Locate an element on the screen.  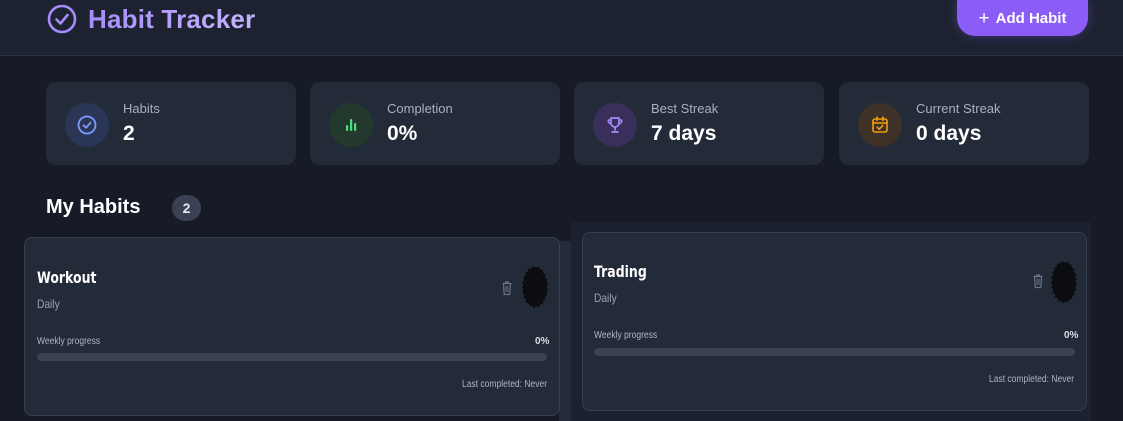
stat-label: Best Streak is located at coordinates (685, 108).